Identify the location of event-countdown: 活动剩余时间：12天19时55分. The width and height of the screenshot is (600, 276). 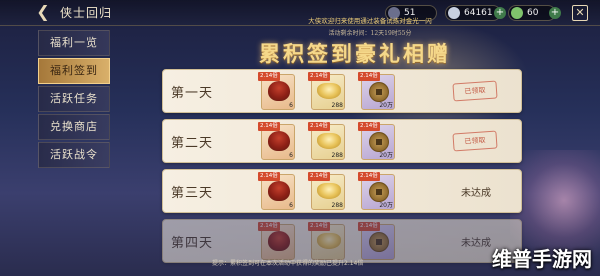
(370, 33).